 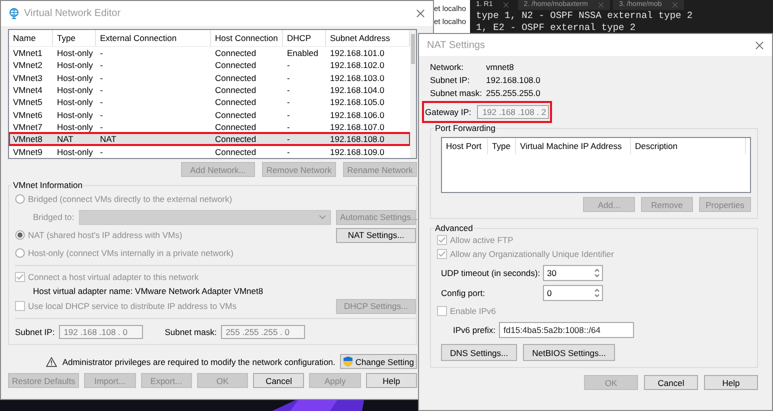 What do you see at coordinates (35, 331) in the screenshot?
I see `subnet-ip-label: Subnet IP:` at bounding box center [35, 331].